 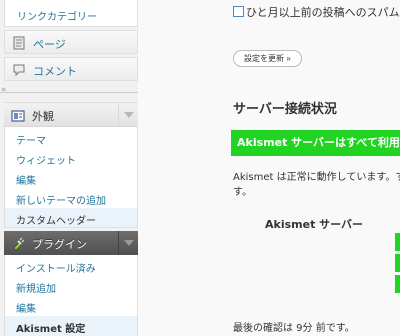 I want to click on double-chevron-left-icon: «, so click(x=4, y=90).